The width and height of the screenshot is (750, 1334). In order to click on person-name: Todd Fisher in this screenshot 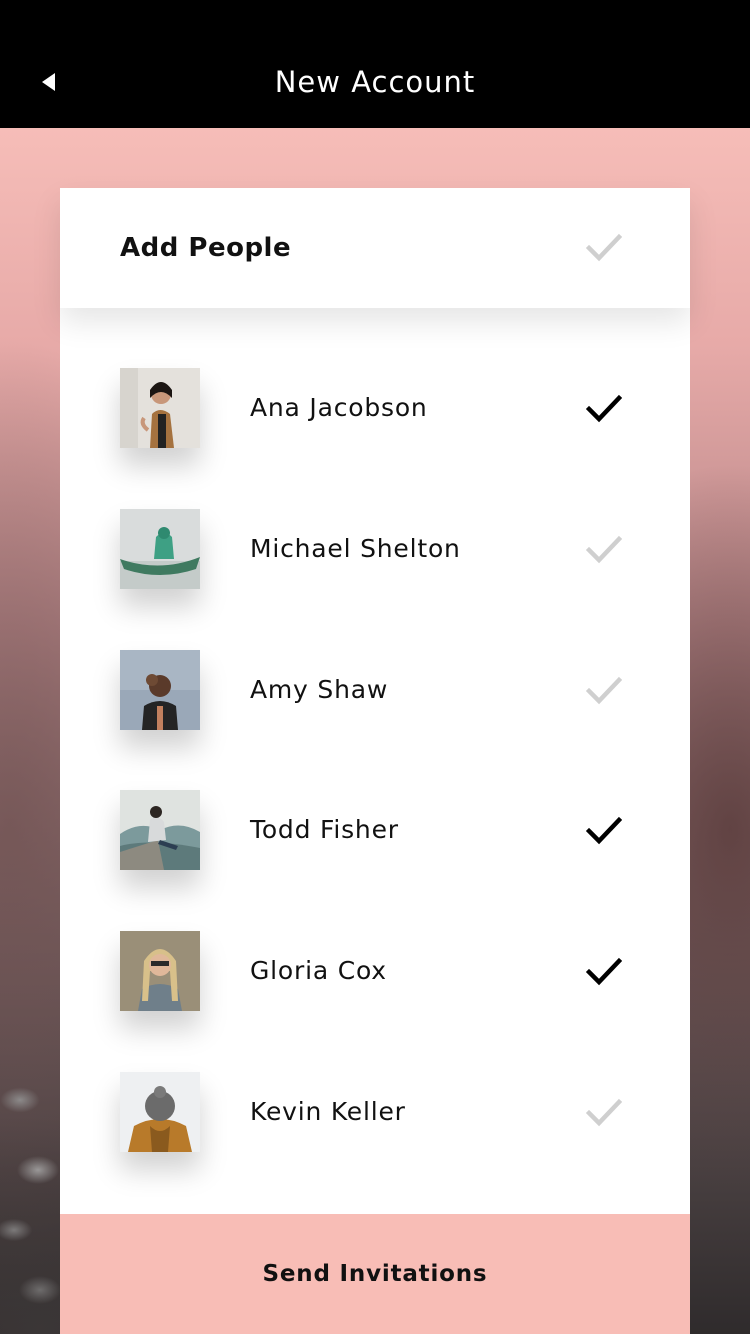, I will do `click(324, 829)`.